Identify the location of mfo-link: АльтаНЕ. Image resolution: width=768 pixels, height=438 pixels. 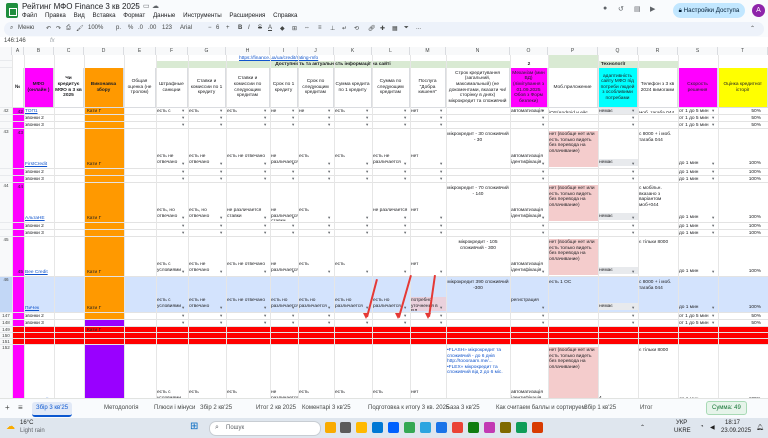
(39, 218).